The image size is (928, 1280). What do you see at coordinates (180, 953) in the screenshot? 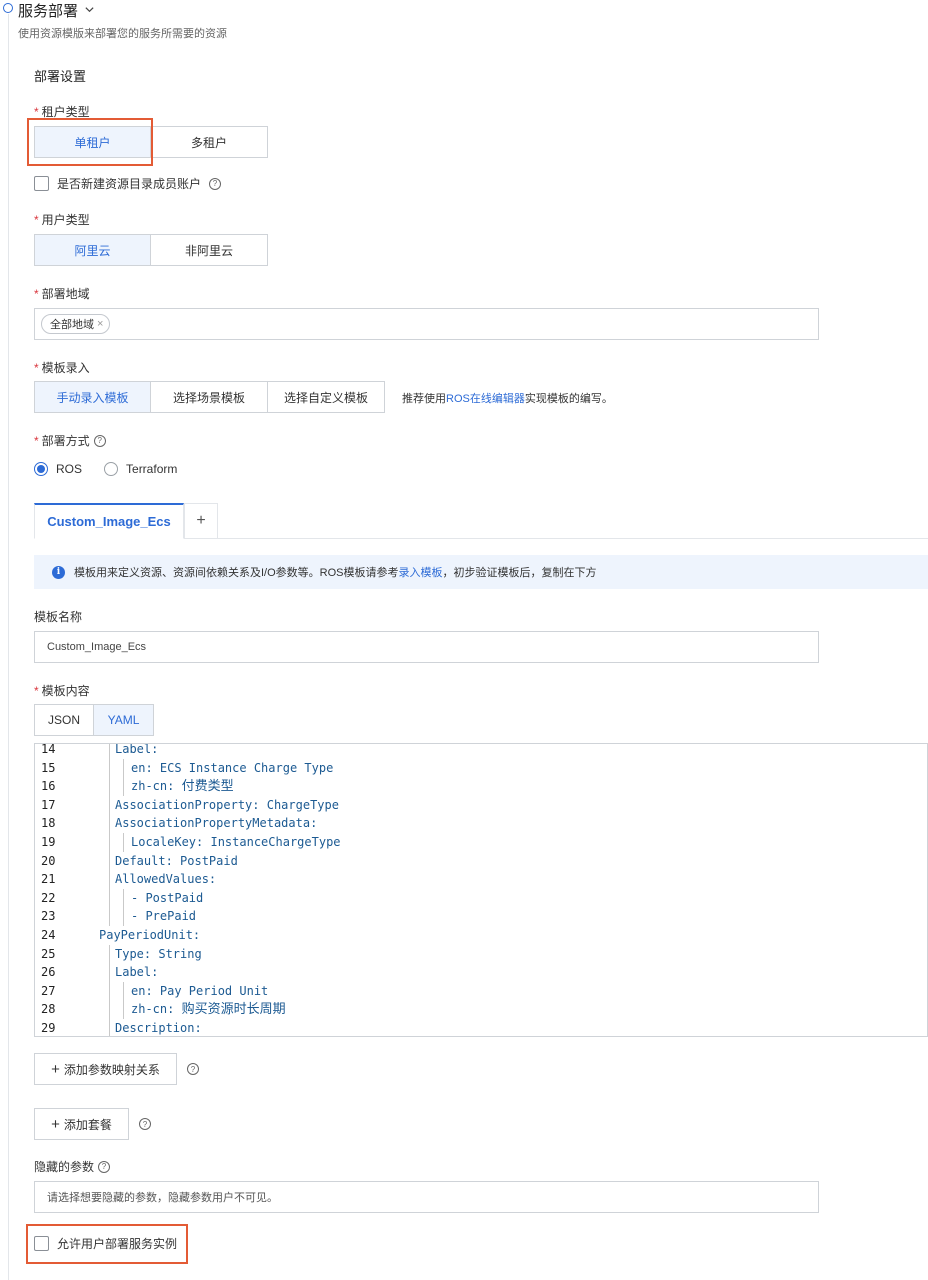
I see `code-value: String` at bounding box center [180, 953].